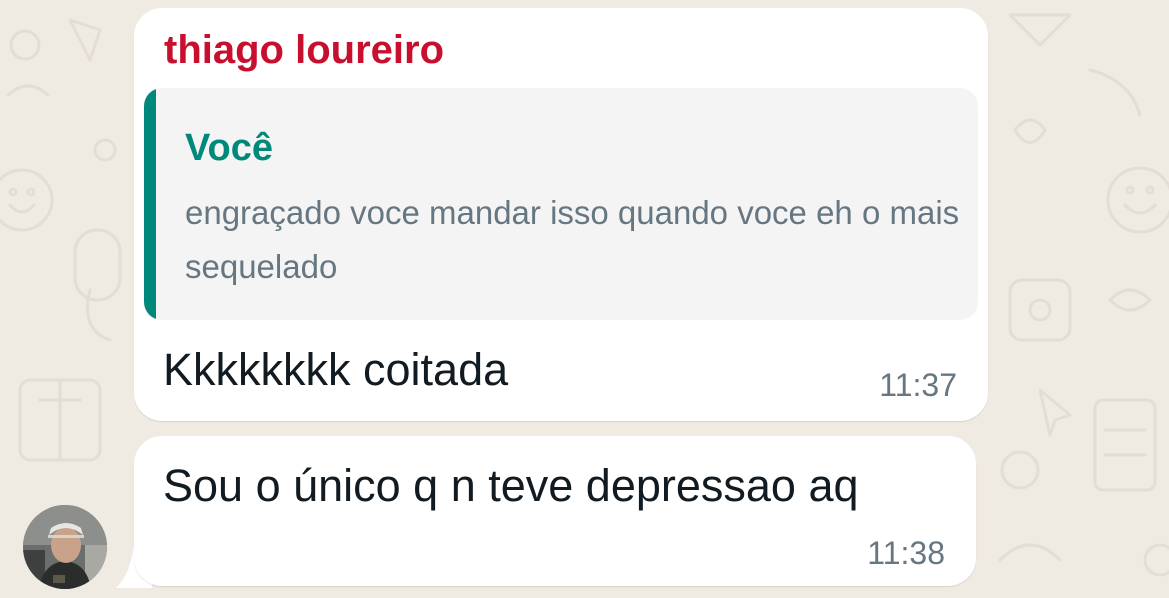 The height and width of the screenshot is (598, 1169). Describe the element at coordinates (336, 369) in the screenshot. I see `message-text: Kkkkkkkk coitada` at that location.